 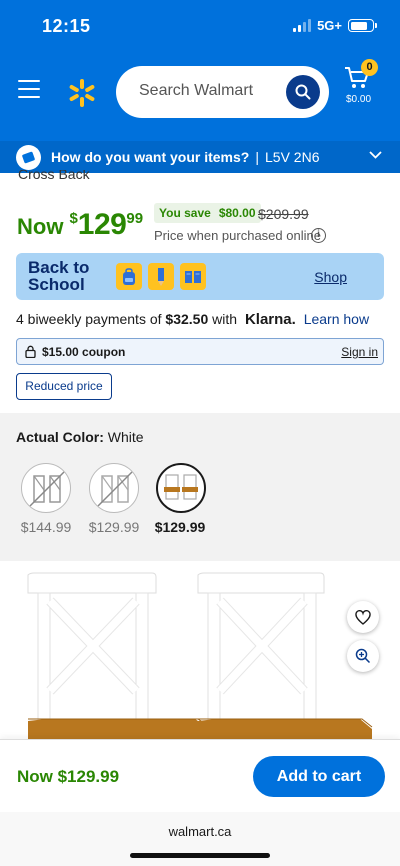 I want to click on klarna-prefix: 4 biweekly payments of, so click(x=89, y=319).